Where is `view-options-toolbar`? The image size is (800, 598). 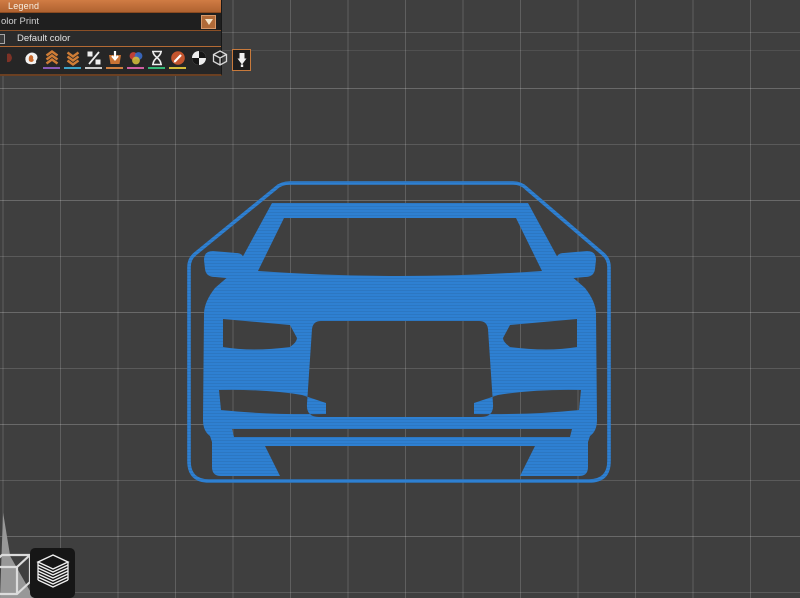
view-options-toolbar is located at coordinates (125, 60).